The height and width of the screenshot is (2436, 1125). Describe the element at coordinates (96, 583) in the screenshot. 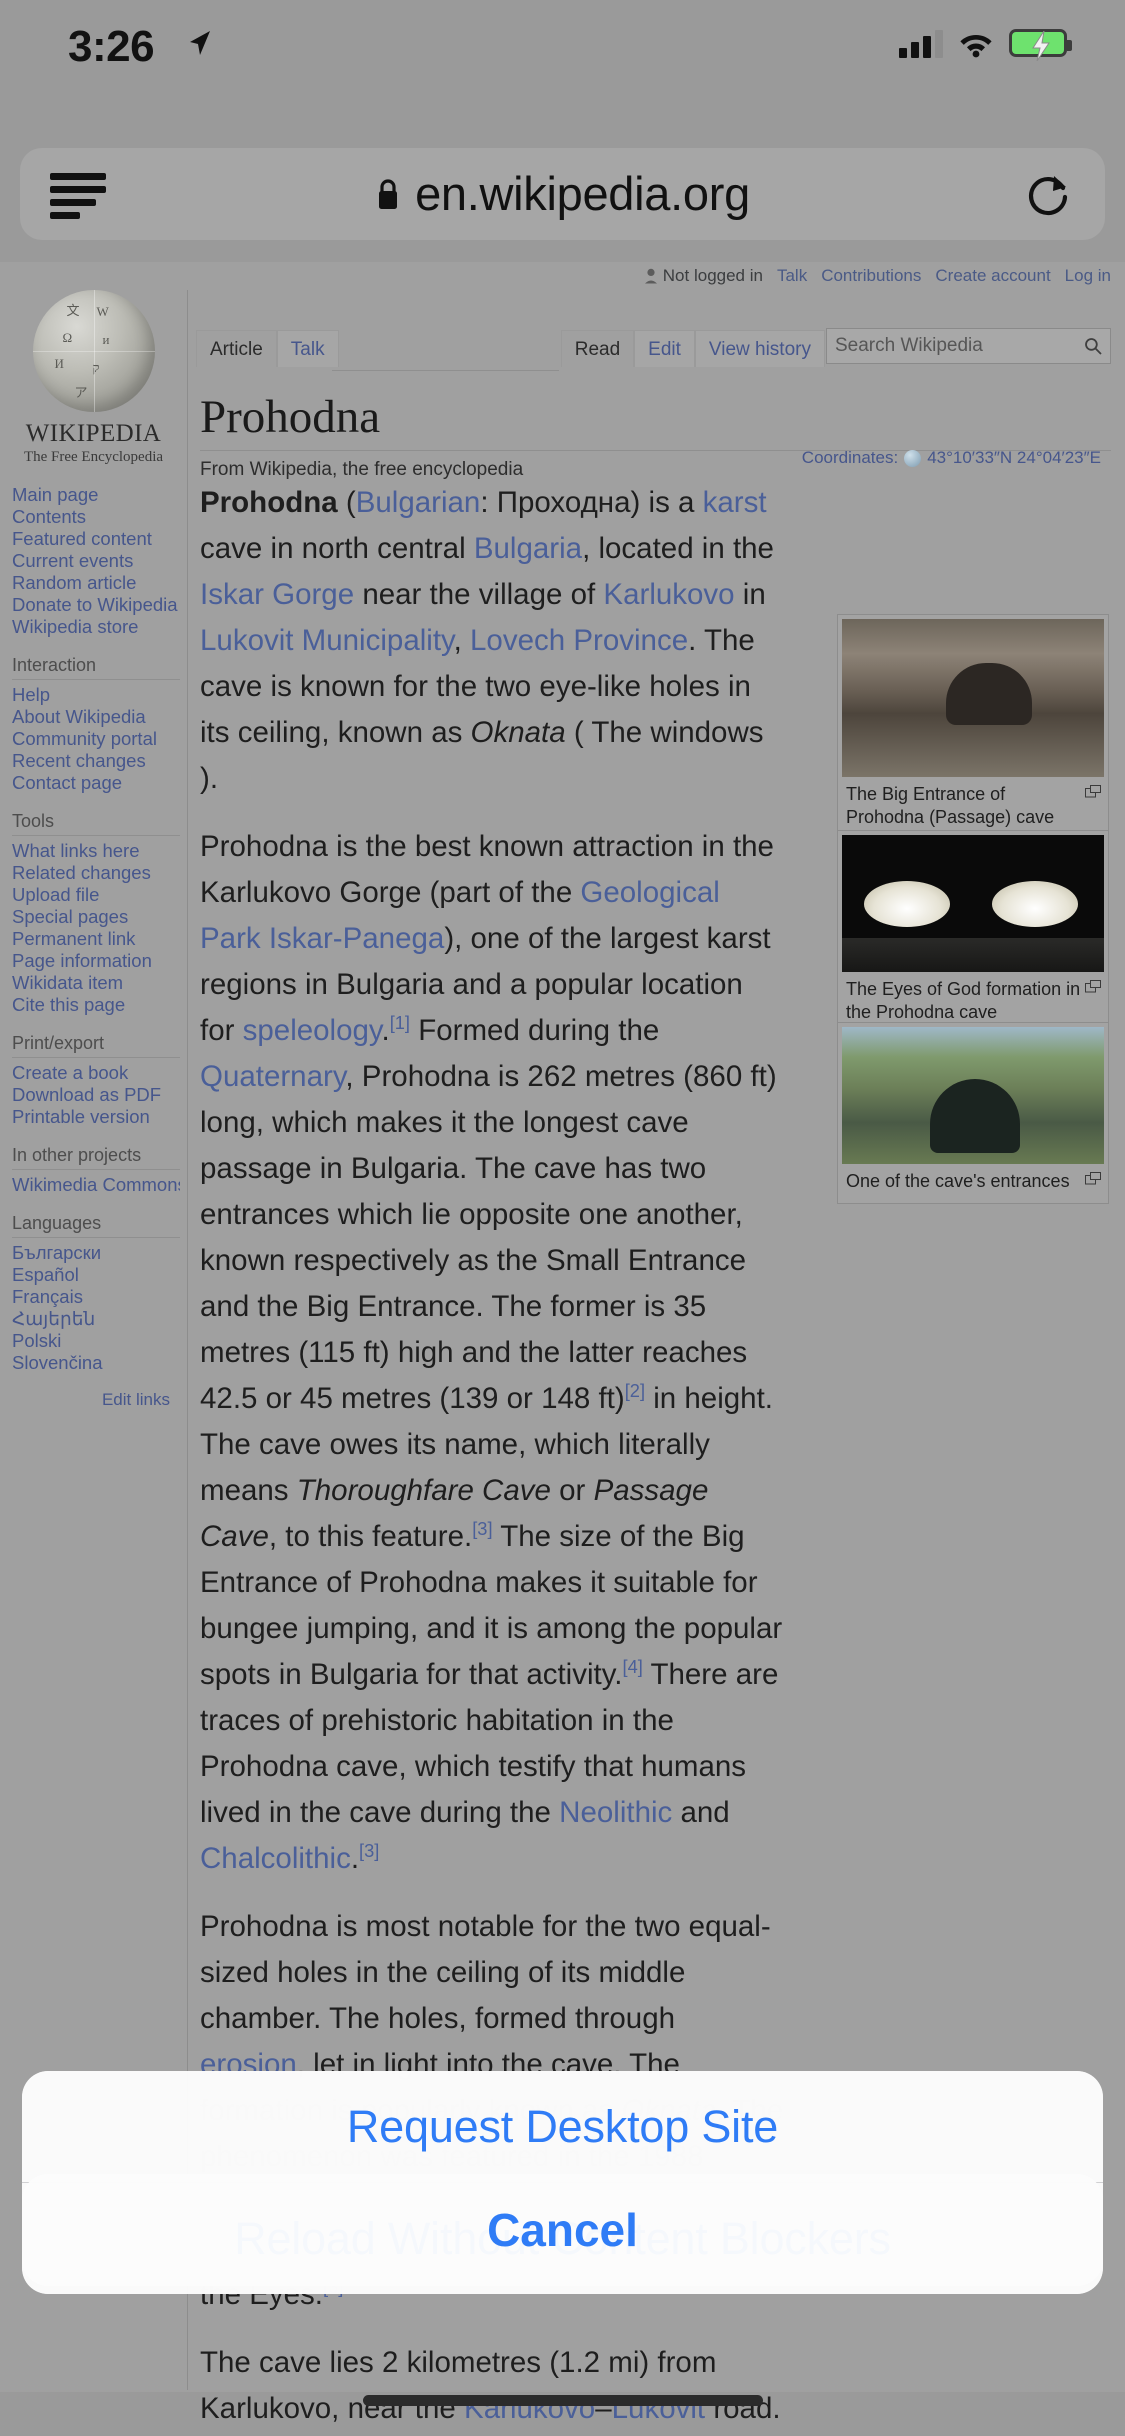

I see `sidebar-item-random-article: Random article` at that location.